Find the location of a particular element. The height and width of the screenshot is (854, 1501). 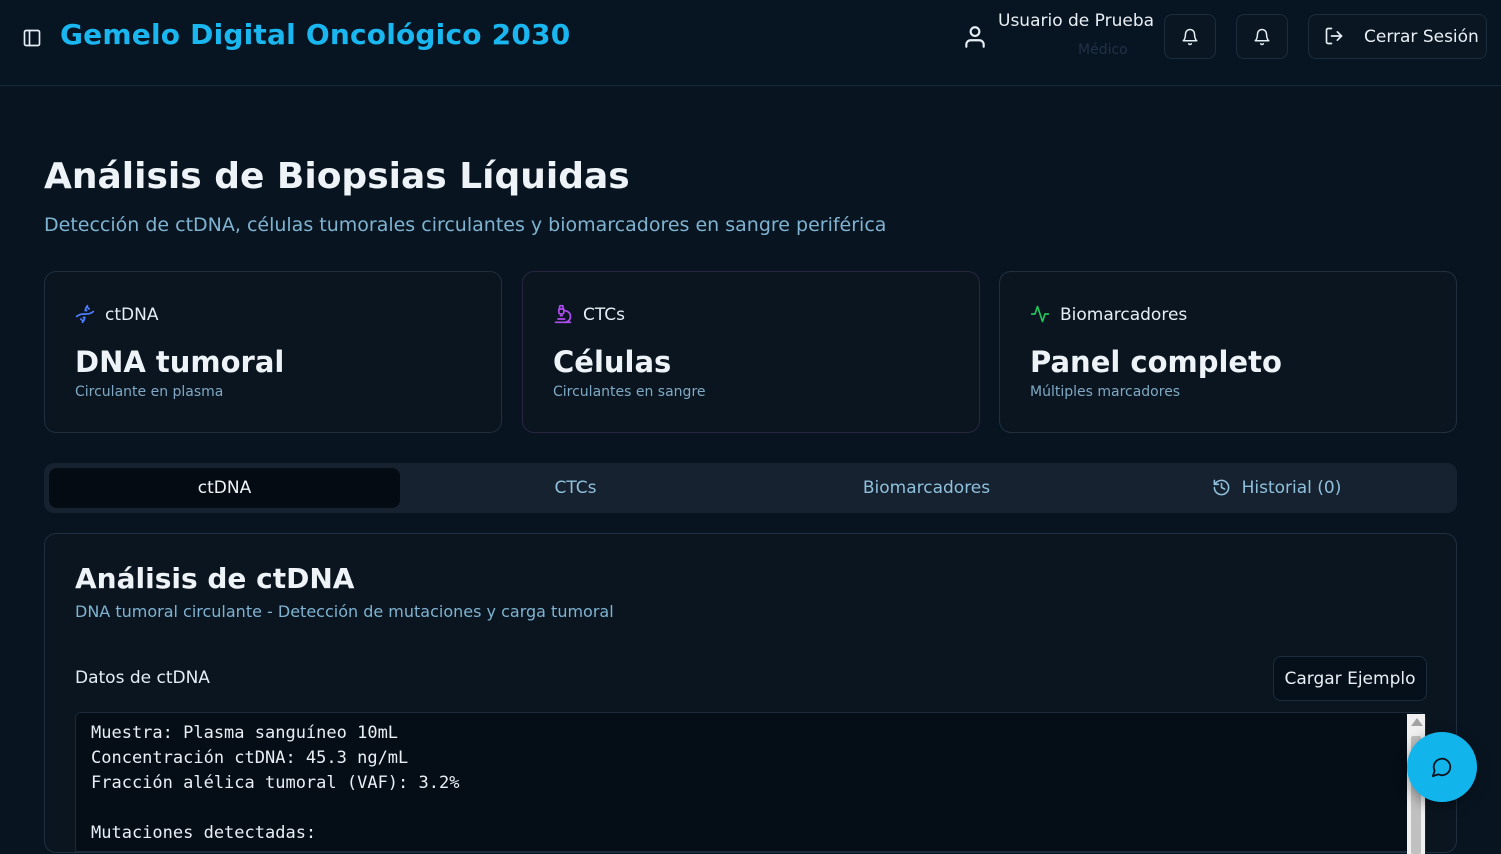

user-role: Médico is located at coordinates (1103, 50).